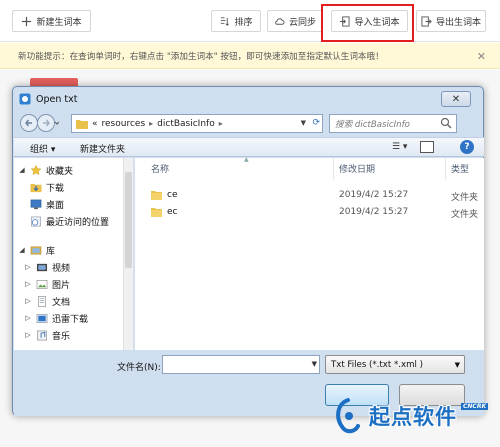 This screenshot has width=500, height=447. What do you see at coordinates (39, 123) in the screenshot?
I see `back-forward-buttons` at bounding box center [39, 123].